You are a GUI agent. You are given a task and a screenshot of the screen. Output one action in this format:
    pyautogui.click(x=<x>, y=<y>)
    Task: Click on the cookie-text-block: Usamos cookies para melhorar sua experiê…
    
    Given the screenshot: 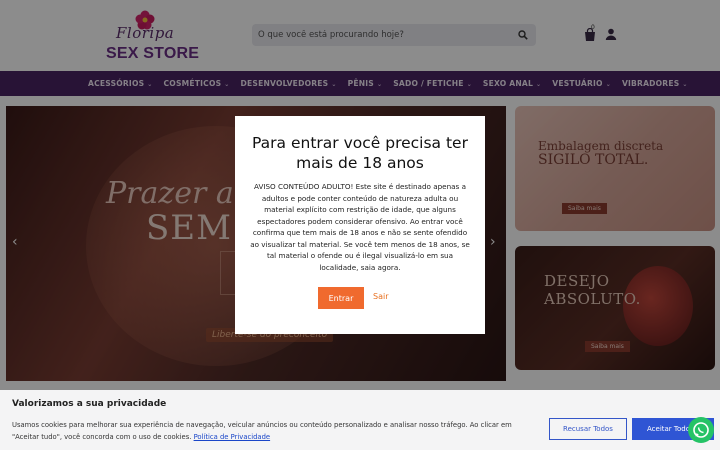 What is the action you would take?
    pyautogui.click(x=272, y=431)
    